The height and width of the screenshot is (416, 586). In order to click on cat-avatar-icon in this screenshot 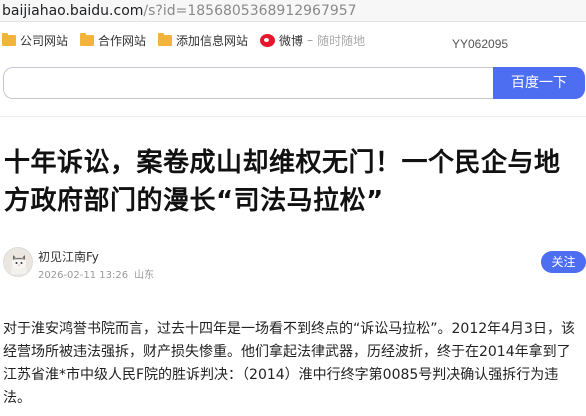, I will do `click(18, 262)`.